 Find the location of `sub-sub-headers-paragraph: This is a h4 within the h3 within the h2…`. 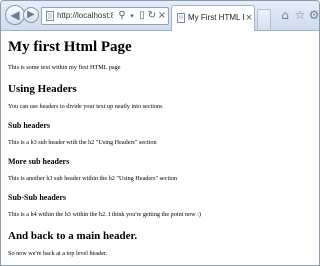

sub-sub-headers-paragraph: This is a h4 within the h3 within the h2… is located at coordinates (104, 214).